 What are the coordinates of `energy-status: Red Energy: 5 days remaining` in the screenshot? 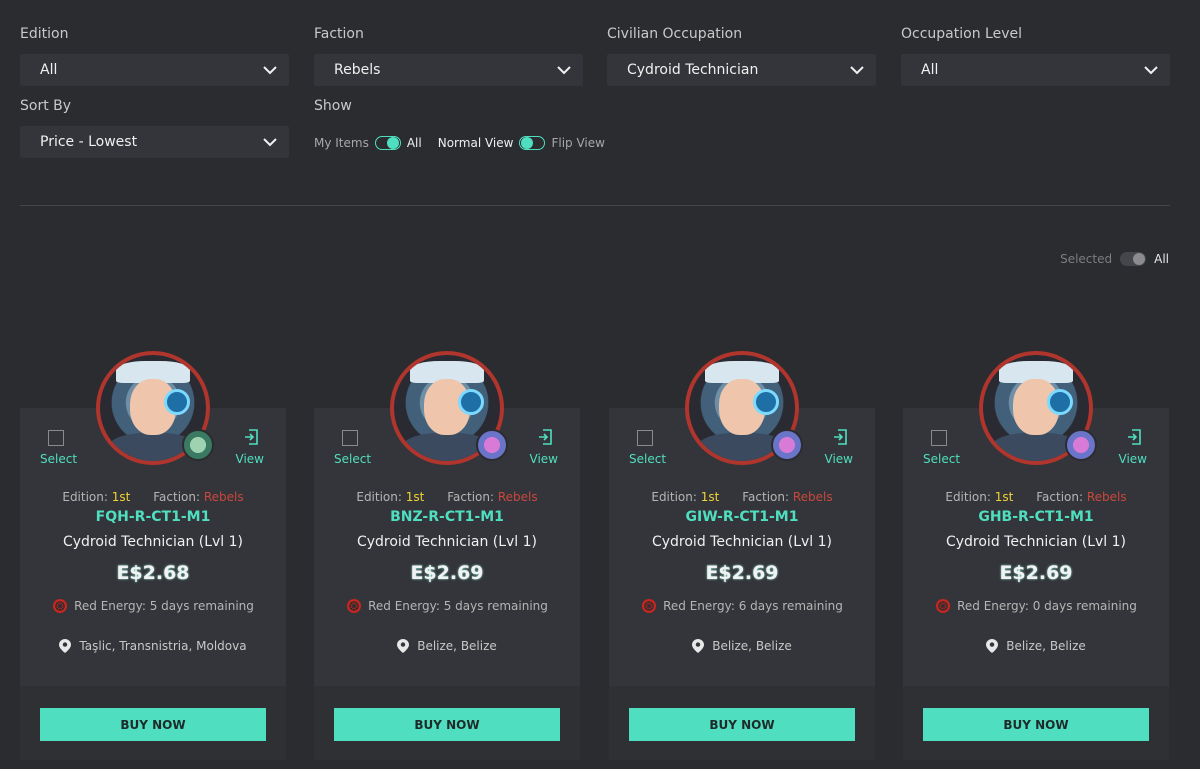 It's located at (153, 606).